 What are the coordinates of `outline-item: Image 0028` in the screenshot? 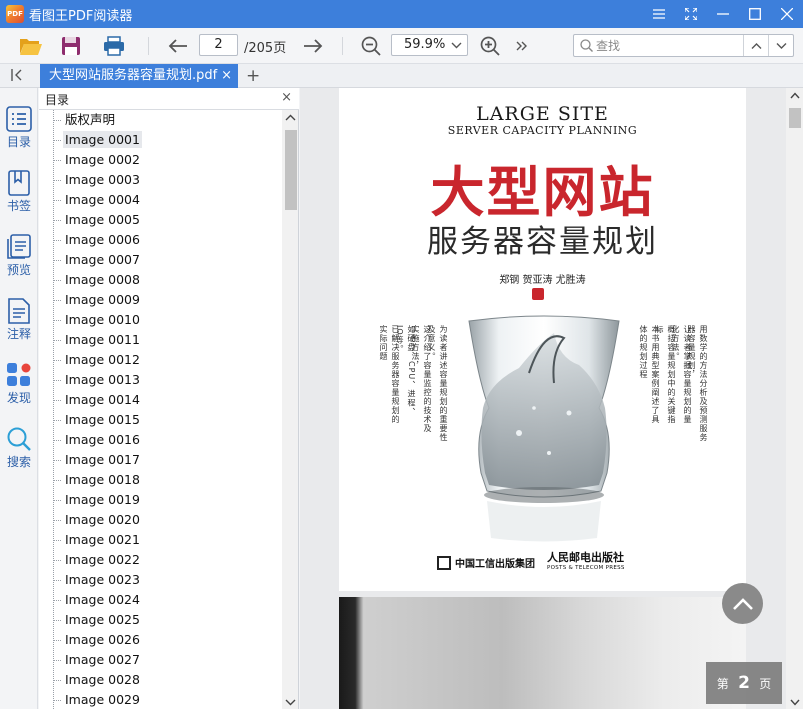 It's located at (97, 680).